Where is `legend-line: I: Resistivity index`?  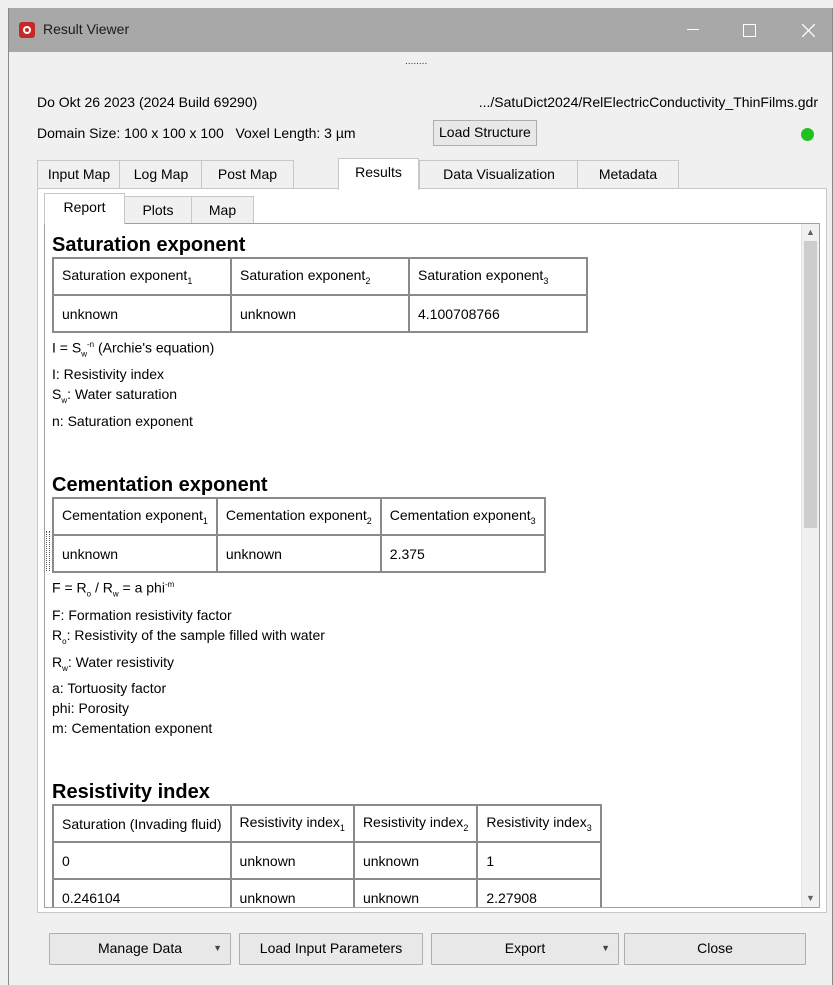
legend-line: I: Resistivity index is located at coordinates (108, 374).